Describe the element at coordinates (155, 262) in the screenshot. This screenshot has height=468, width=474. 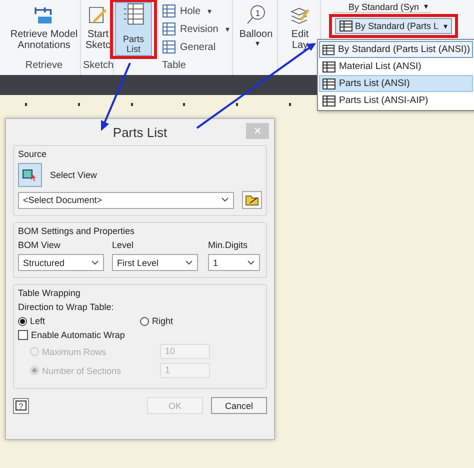
I see `setting-dropdown: First Level` at that location.